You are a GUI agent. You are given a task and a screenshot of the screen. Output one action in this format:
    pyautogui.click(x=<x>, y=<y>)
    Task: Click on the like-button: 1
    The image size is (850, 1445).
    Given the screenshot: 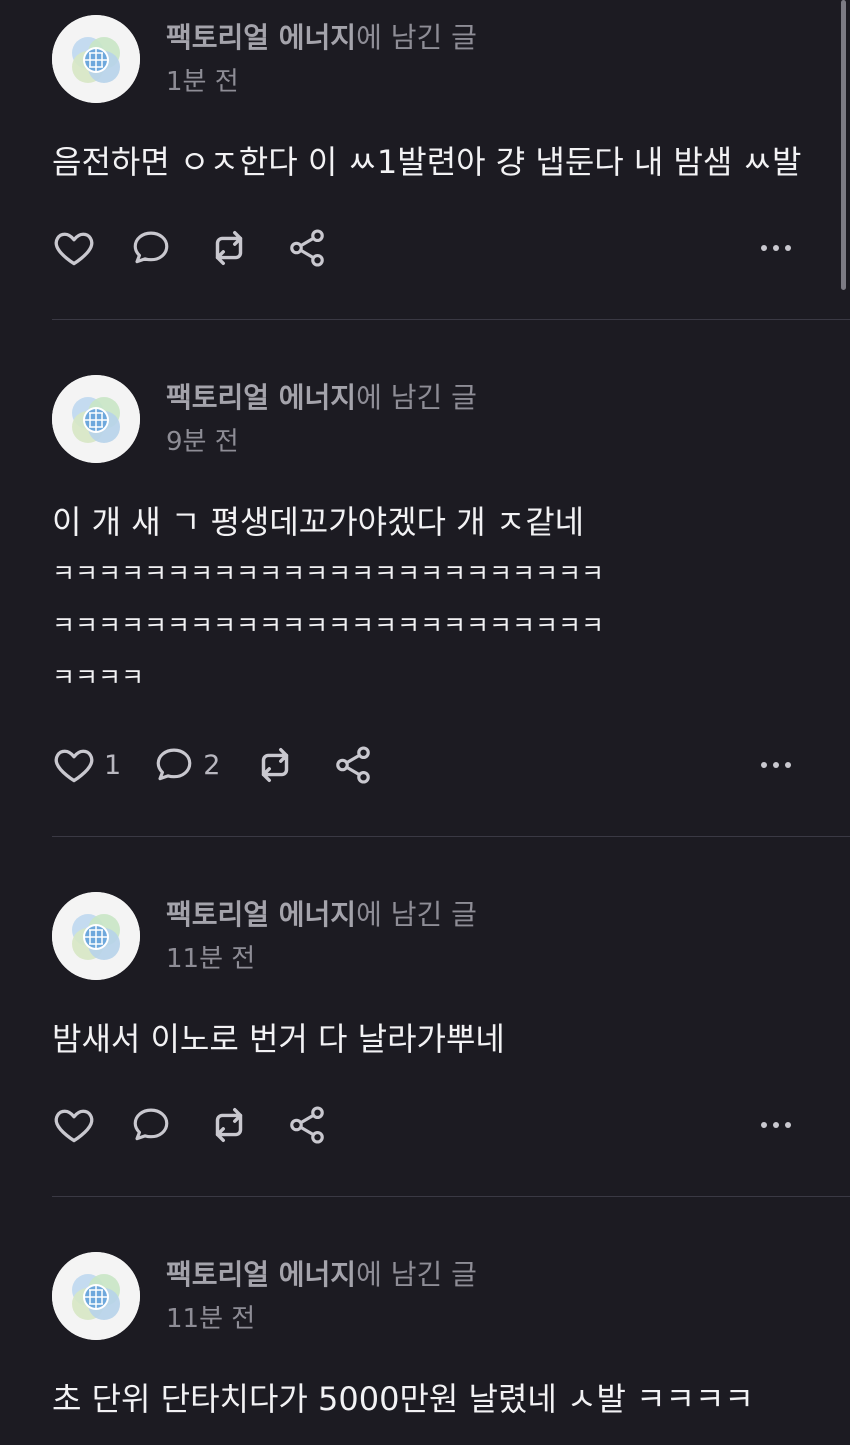 What is the action you would take?
    pyautogui.click(x=89, y=765)
    